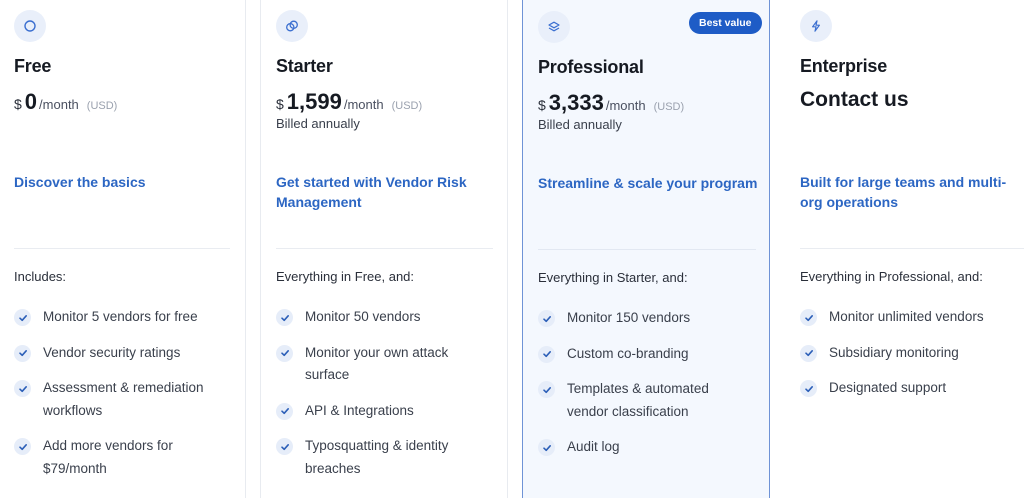  I want to click on plan-name: Enterprise, so click(844, 66).